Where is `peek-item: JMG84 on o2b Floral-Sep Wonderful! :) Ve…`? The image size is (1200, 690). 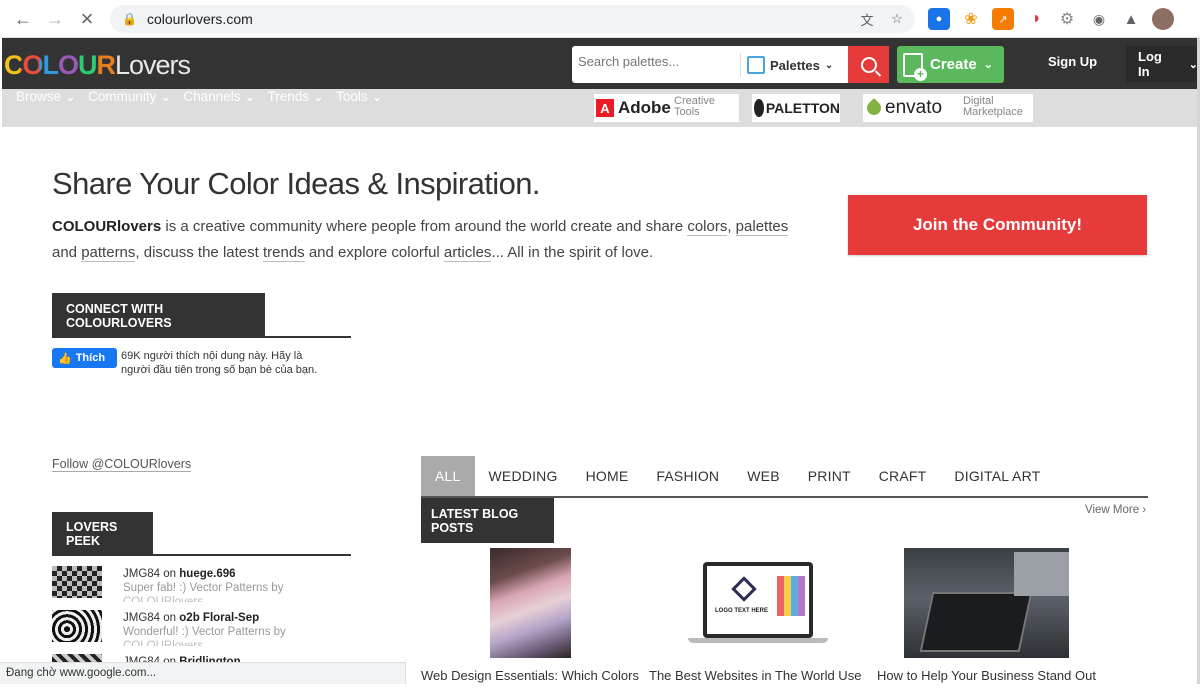
peek-item: JMG84 on o2b Floral-Sep Wonderful! :) Ve… is located at coordinates (202, 628).